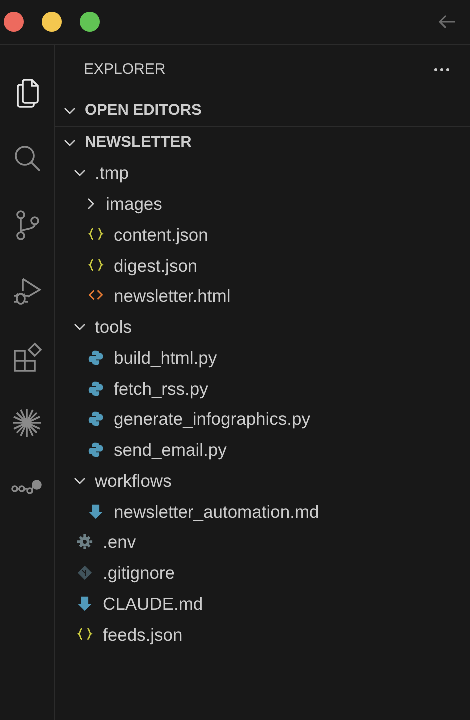 Image resolution: width=470 pixels, height=720 pixels. What do you see at coordinates (85, 573) in the screenshot?
I see `diamond-icon` at bounding box center [85, 573].